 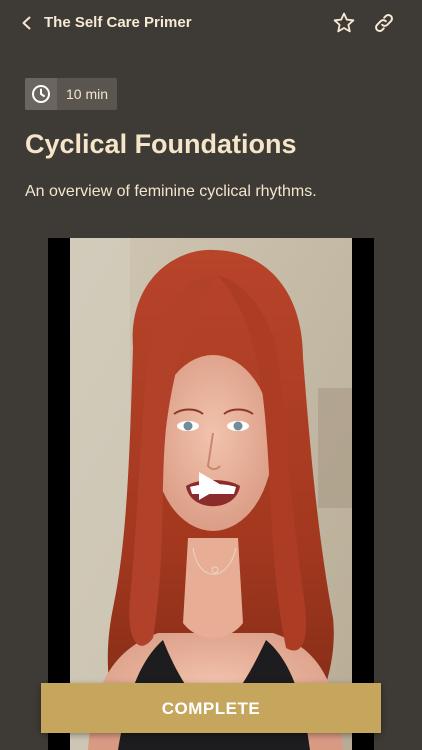 I want to click on chevron-left-icon, so click(x=26, y=23).